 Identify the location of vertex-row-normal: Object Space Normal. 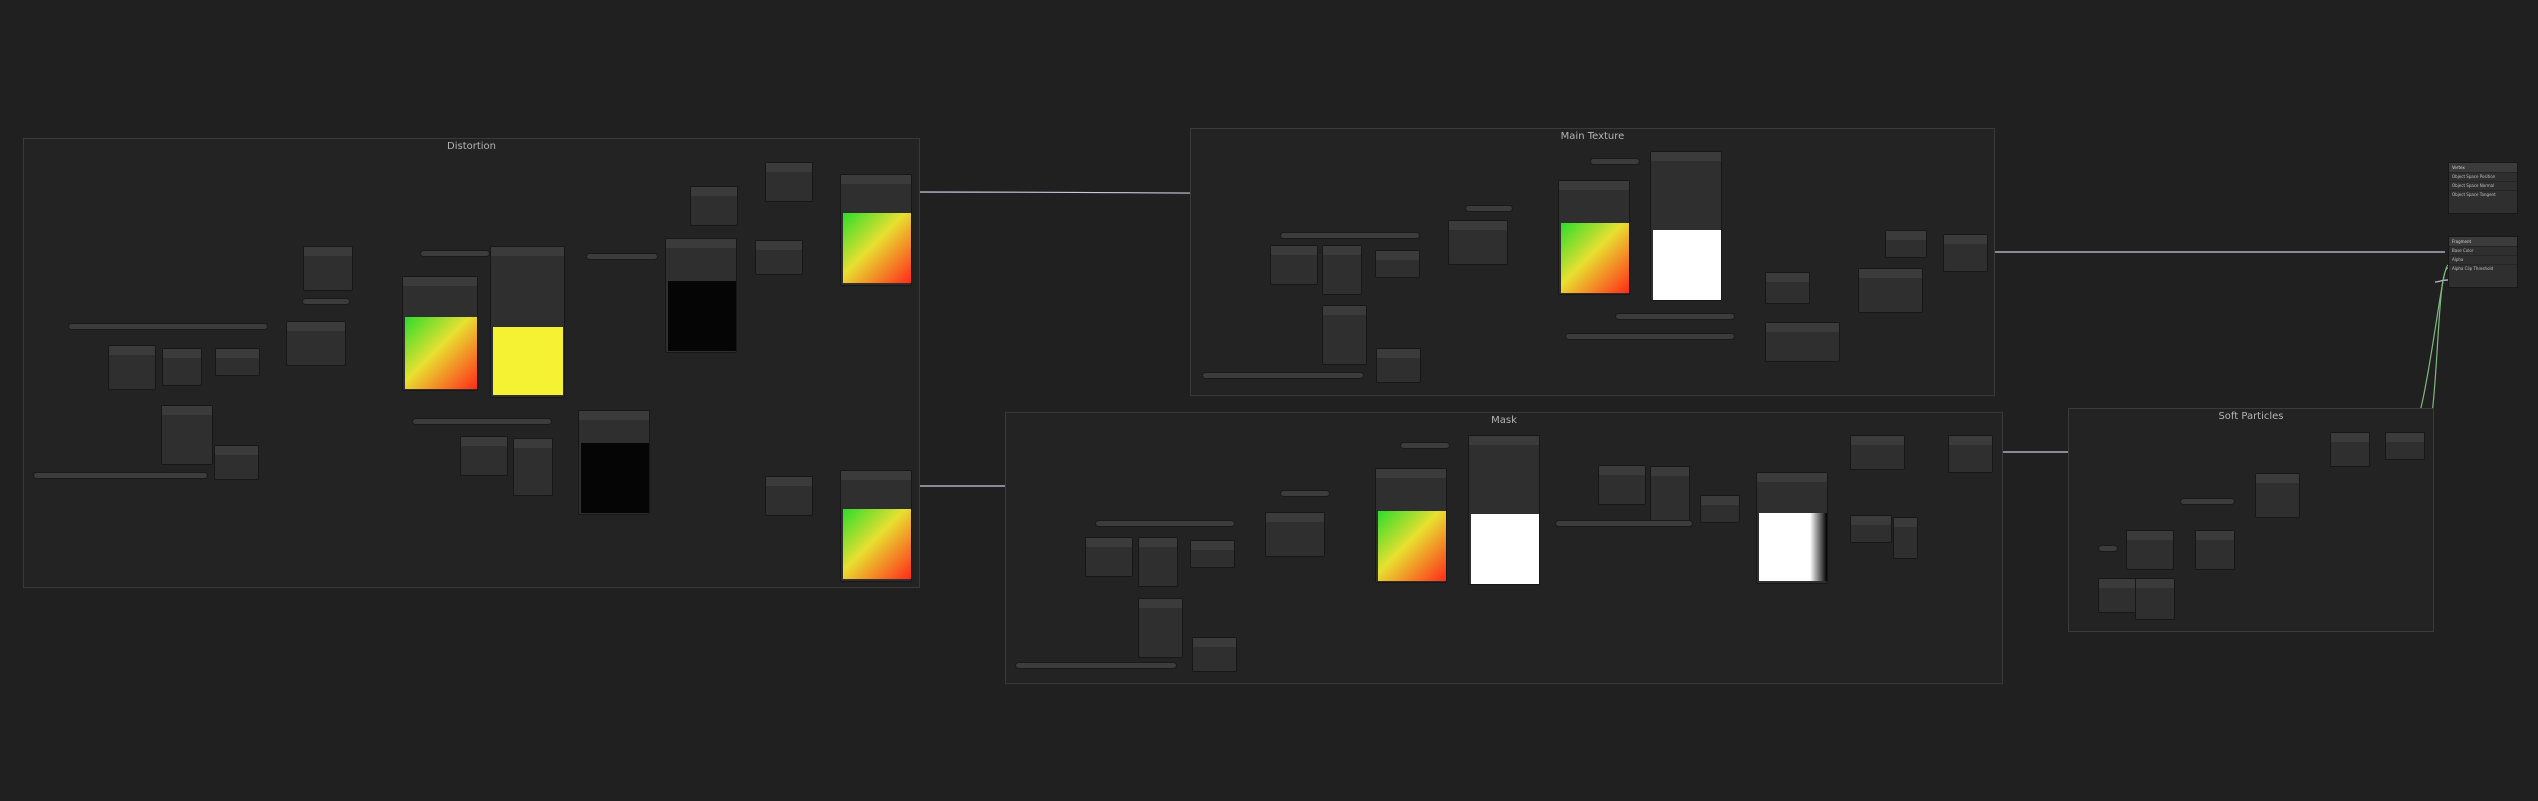
(2483, 185).